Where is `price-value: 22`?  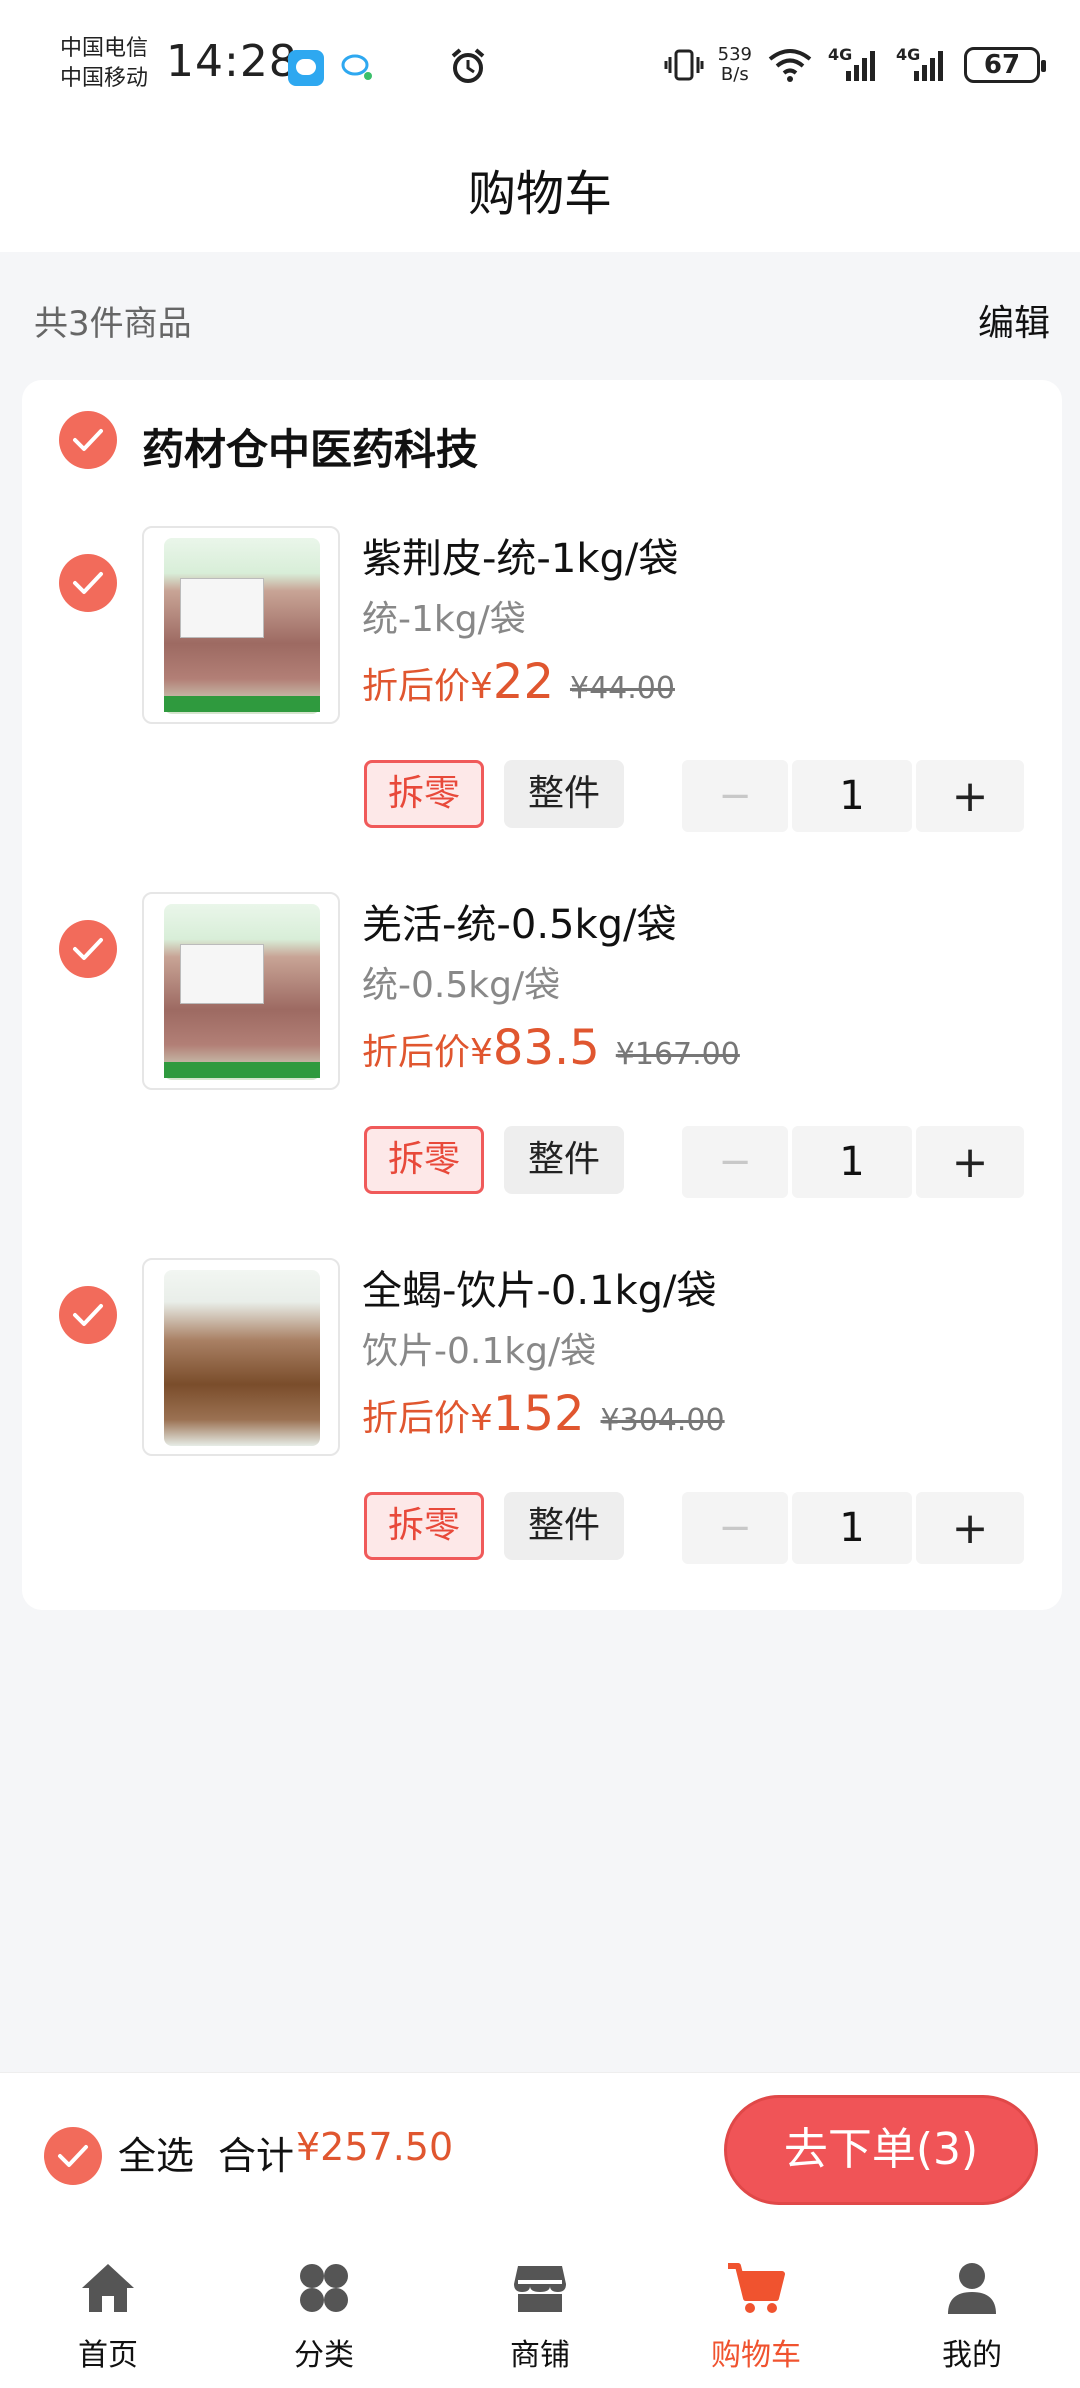
price-value: 22 is located at coordinates (523, 682).